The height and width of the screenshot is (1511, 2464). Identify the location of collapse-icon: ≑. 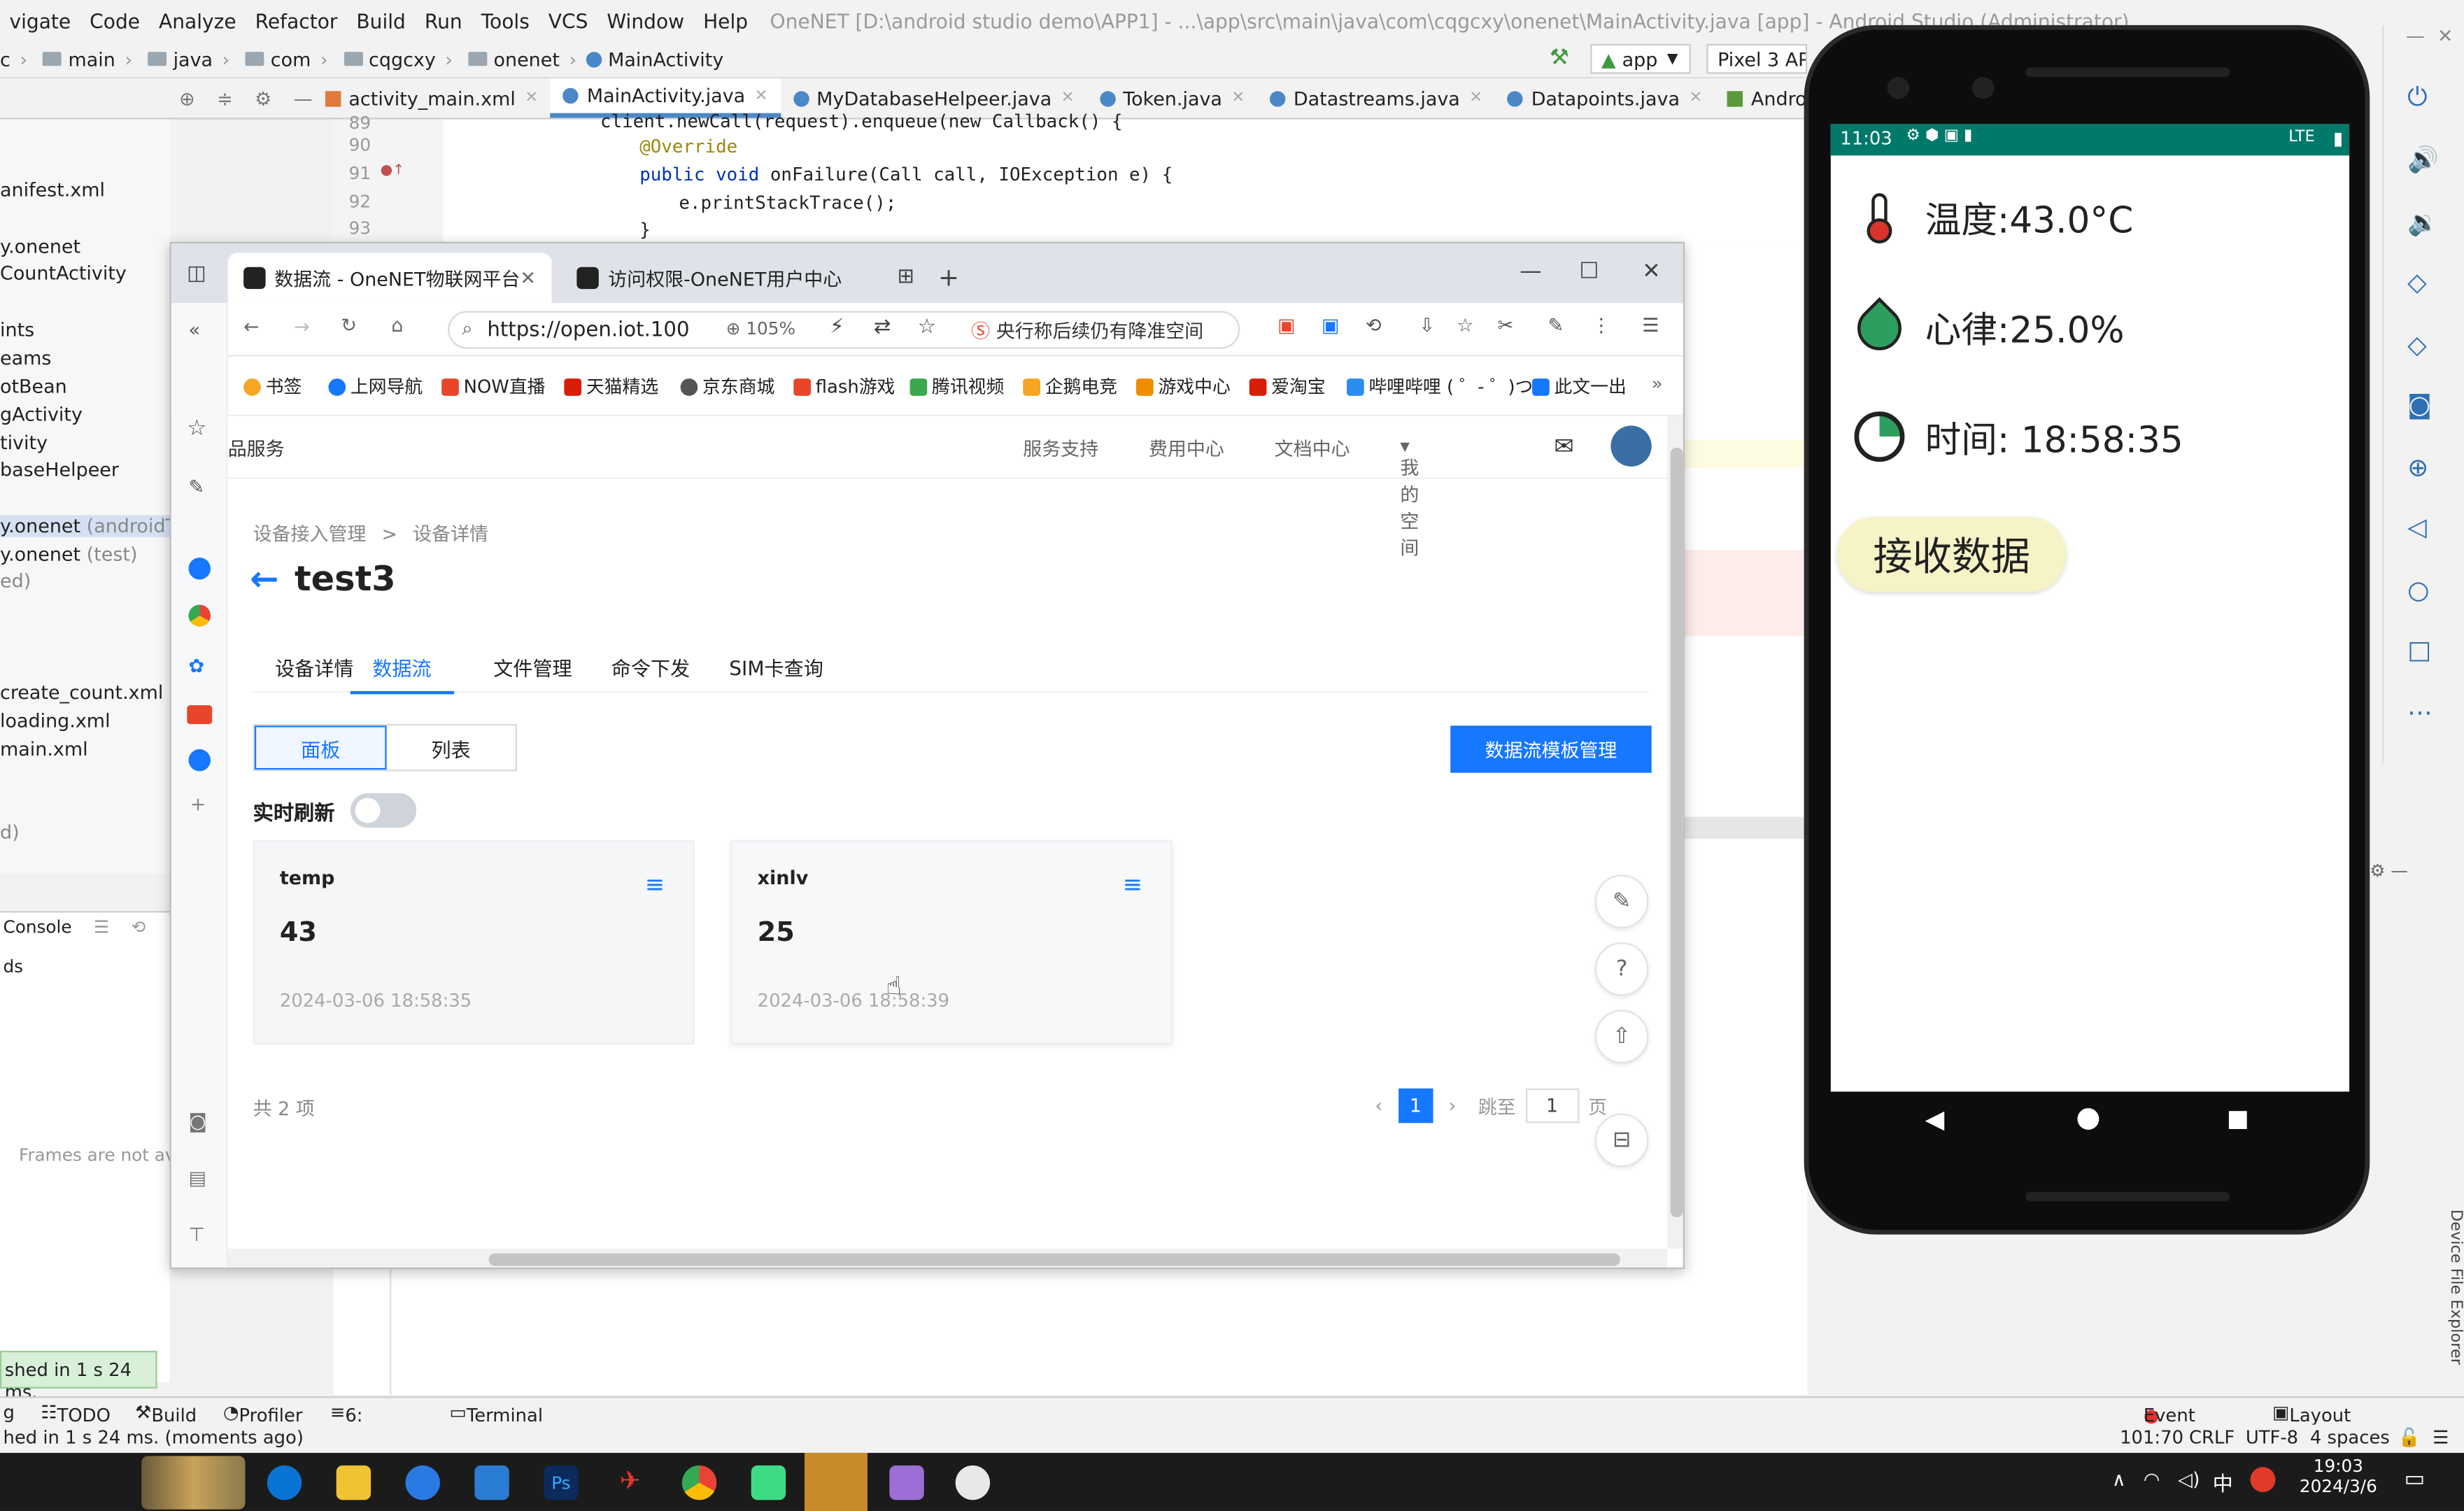
(225, 98).